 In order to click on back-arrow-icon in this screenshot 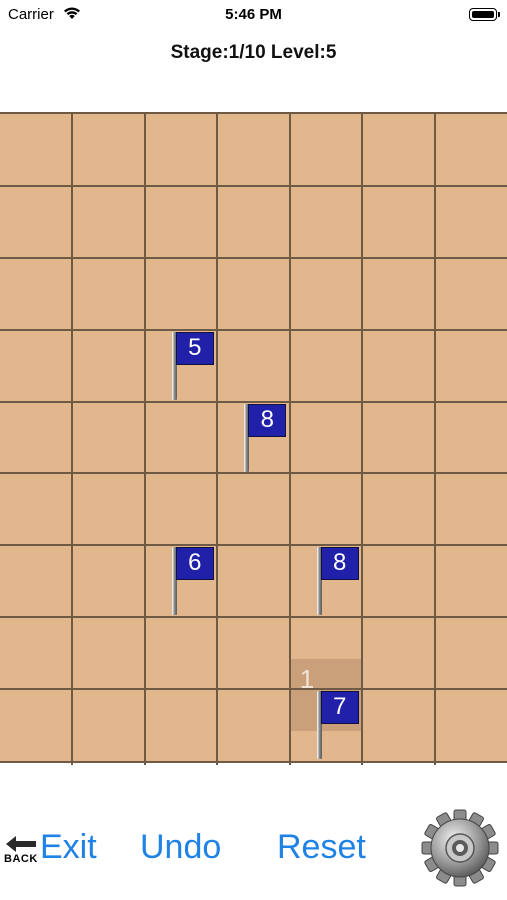, I will do `click(21, 844)`.